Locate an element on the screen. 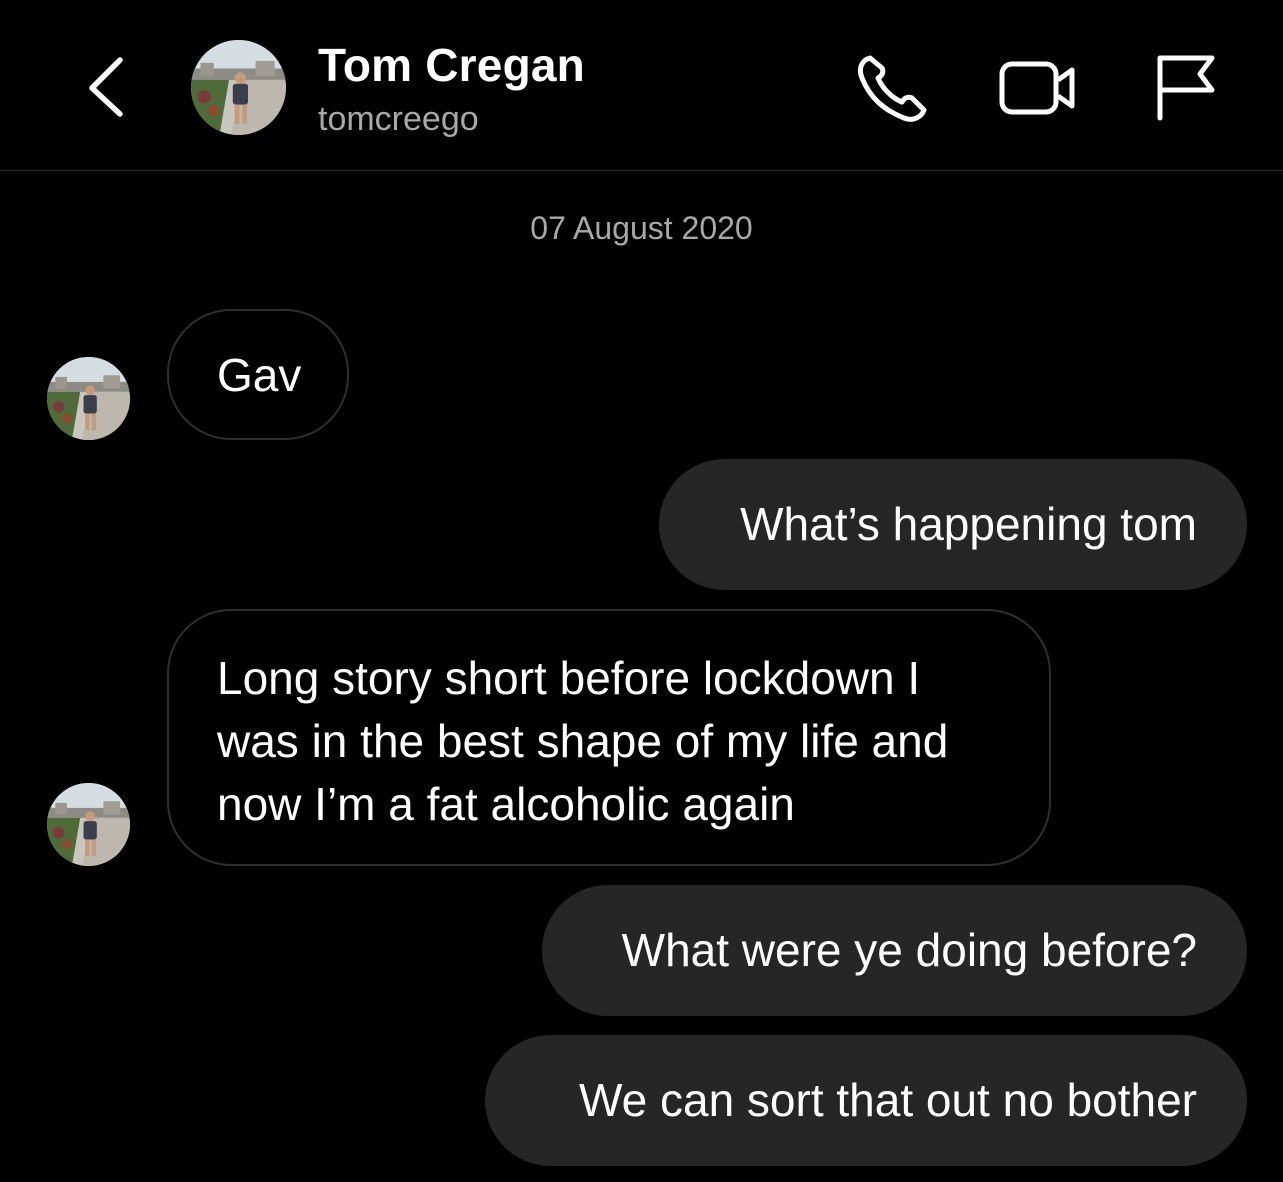 The height and width of the screenshot is (1182, 1283). message-text: What were ye doing before? is located at coordinates (909, 950).